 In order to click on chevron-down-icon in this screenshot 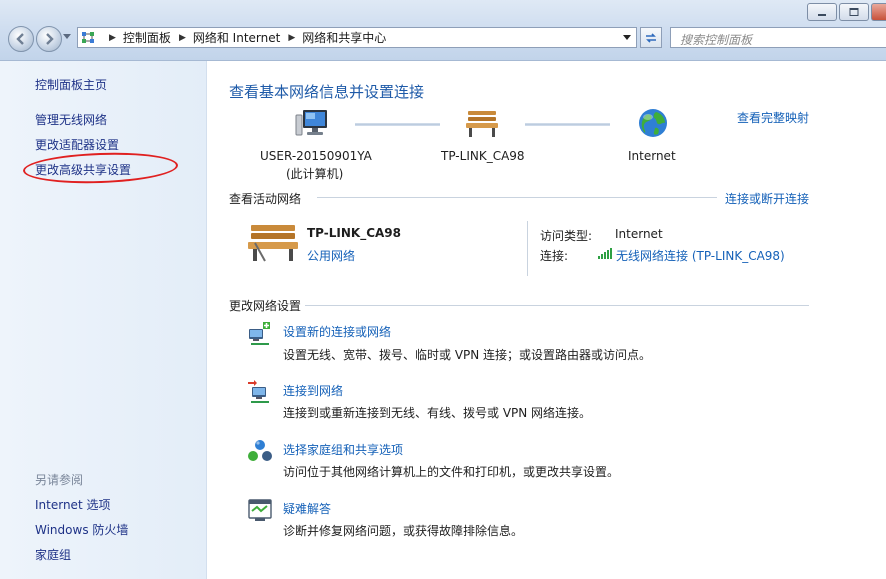, I will do `click(627, 37)`.